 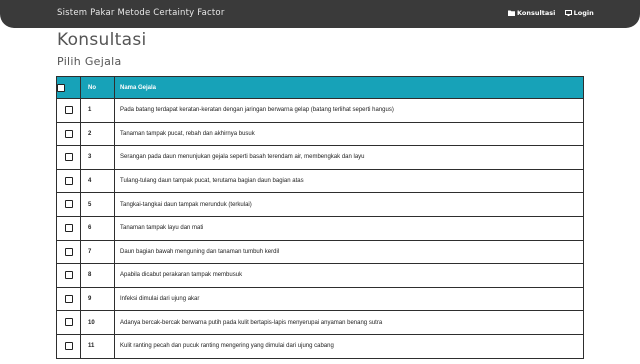 What do you see at coordinates (97, 157) in the screenshot?
I see `row-number: 3` at bounding box center [97, 157].